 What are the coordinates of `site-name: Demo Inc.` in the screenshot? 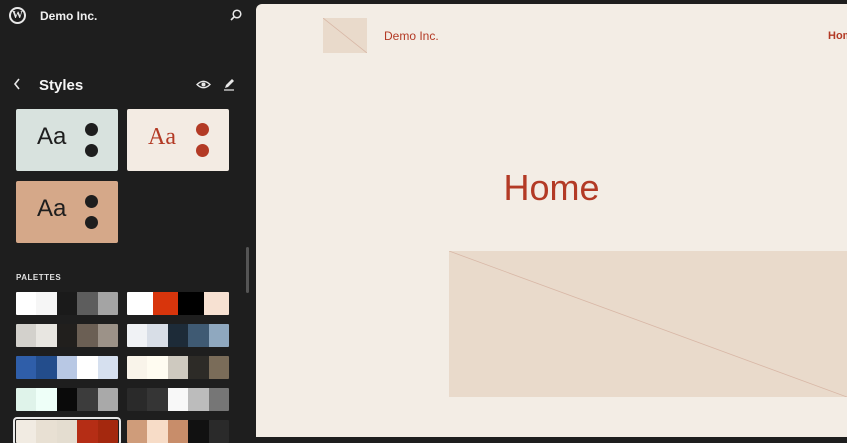 It's located at (68, 16).